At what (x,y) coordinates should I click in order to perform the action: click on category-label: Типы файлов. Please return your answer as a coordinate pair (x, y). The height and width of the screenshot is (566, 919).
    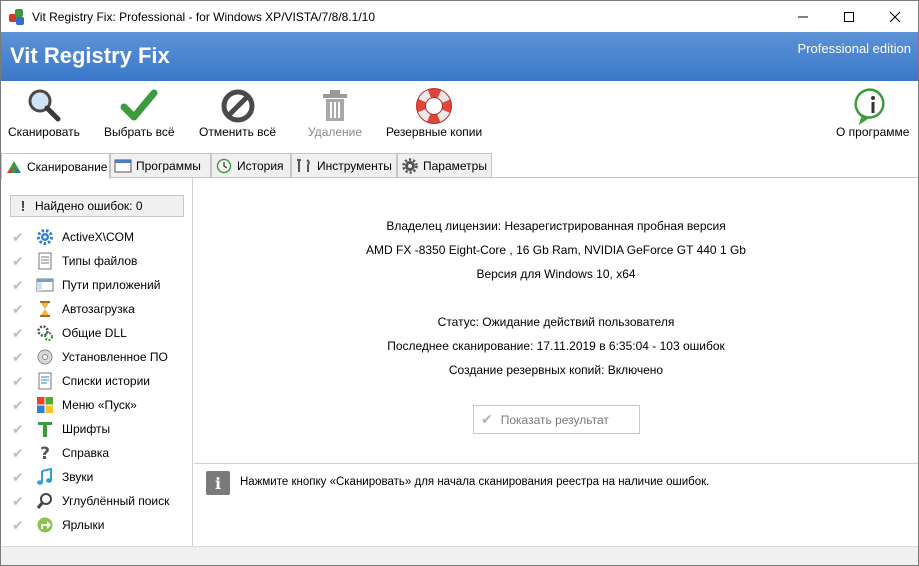
    Looking at the image, I should click on (100, 261).